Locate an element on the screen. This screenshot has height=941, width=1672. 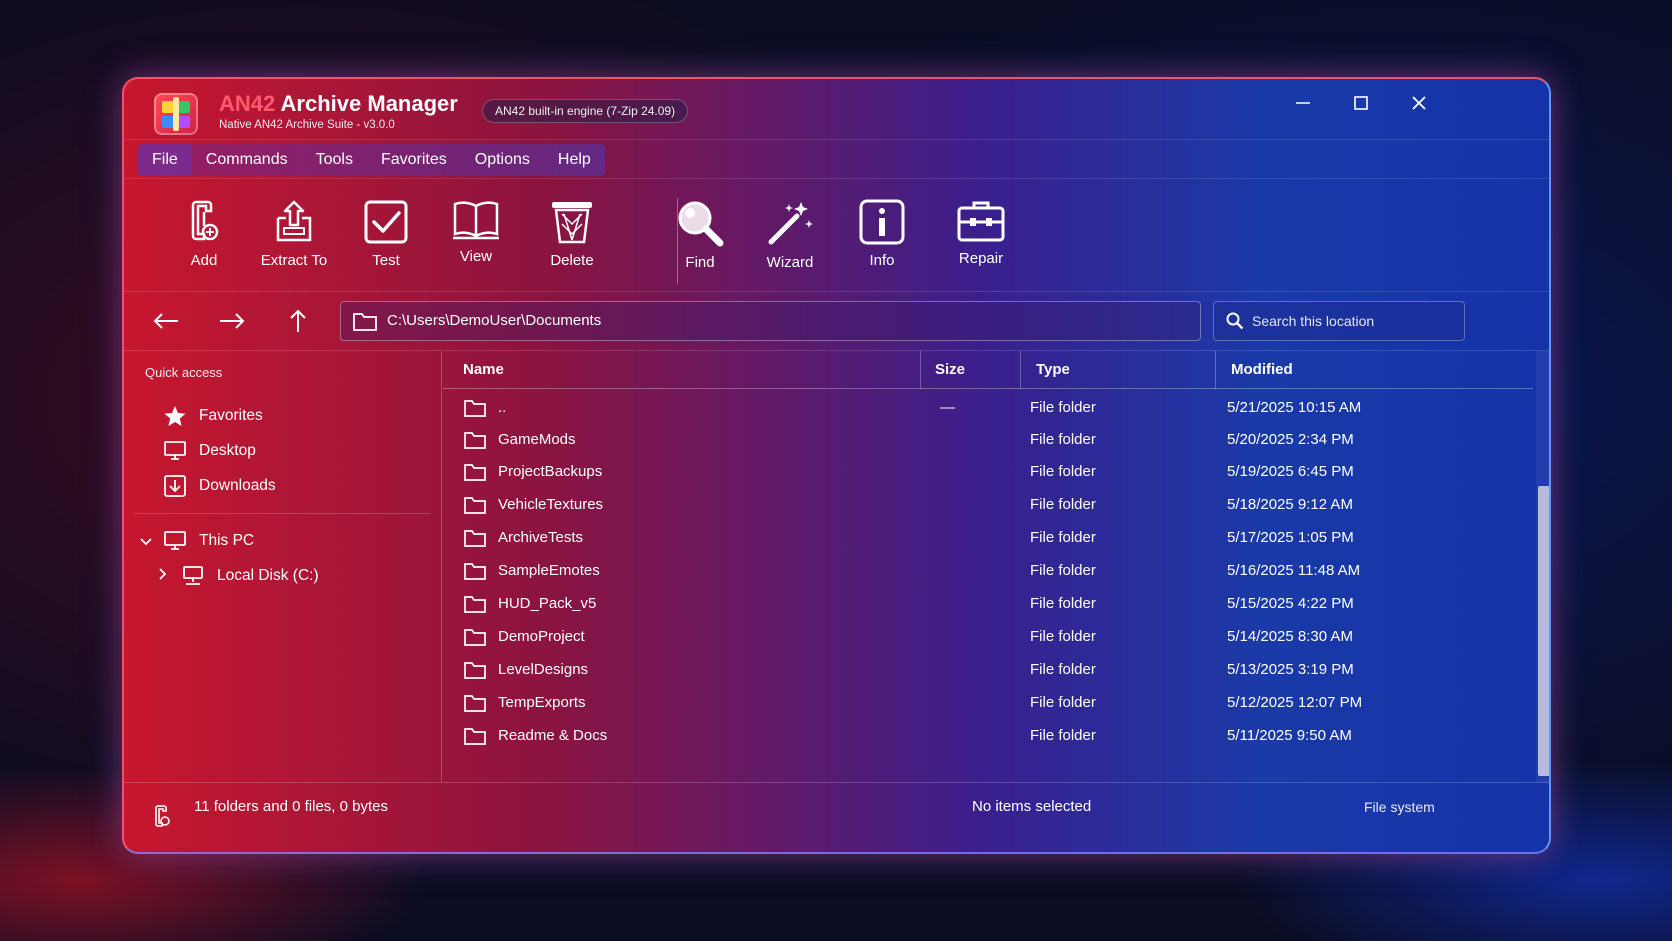
search-box is located at coordinates (1339, 321).